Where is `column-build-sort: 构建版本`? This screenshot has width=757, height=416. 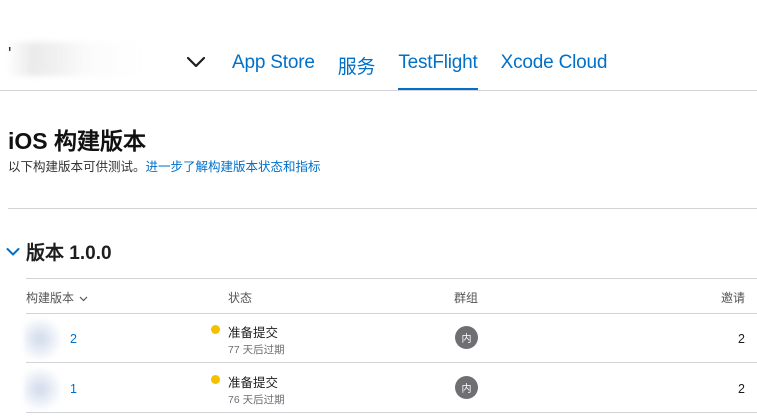
column-build-sort: 构建版本 is located at coordinates (57, 297).